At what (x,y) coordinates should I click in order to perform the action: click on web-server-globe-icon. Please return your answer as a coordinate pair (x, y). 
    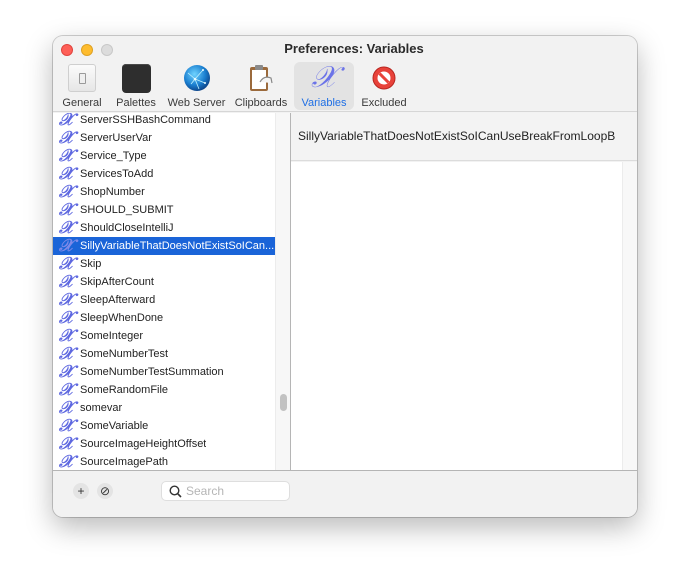
    Looking at the image, I should click on (197, 78).